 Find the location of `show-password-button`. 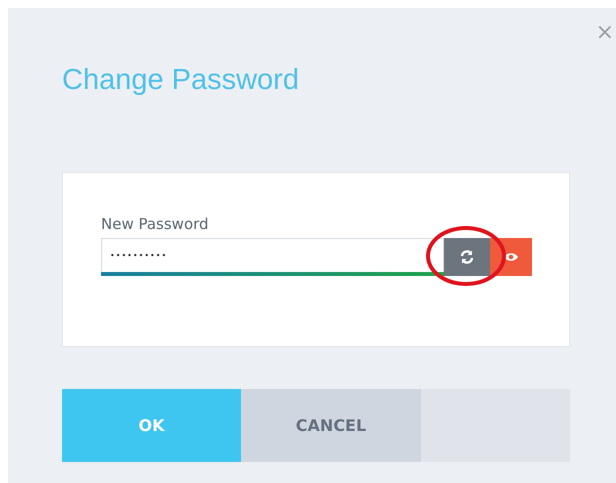

show-password-button is located at coordinates (511, 257).